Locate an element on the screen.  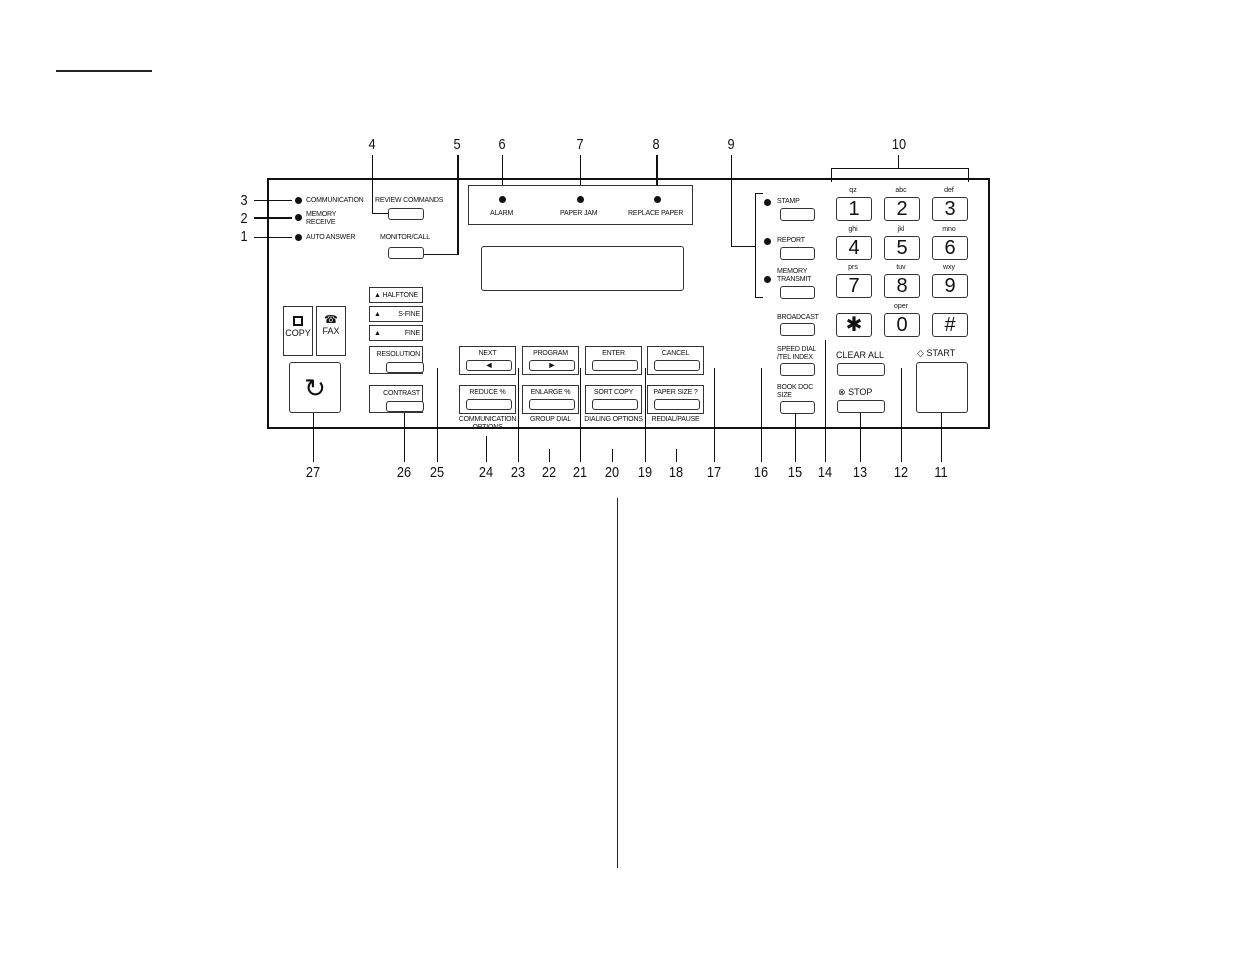
paper-jam-label: PAPER JAM is located at coordinates (579, 213).